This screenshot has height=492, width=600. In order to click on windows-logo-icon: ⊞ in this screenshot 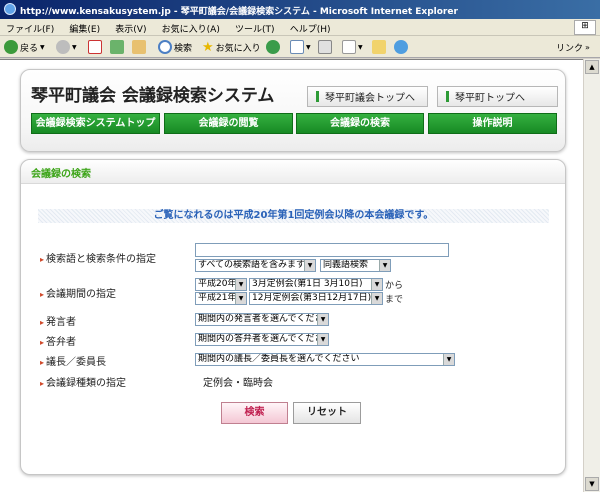, I will do `click(585, 27)`.